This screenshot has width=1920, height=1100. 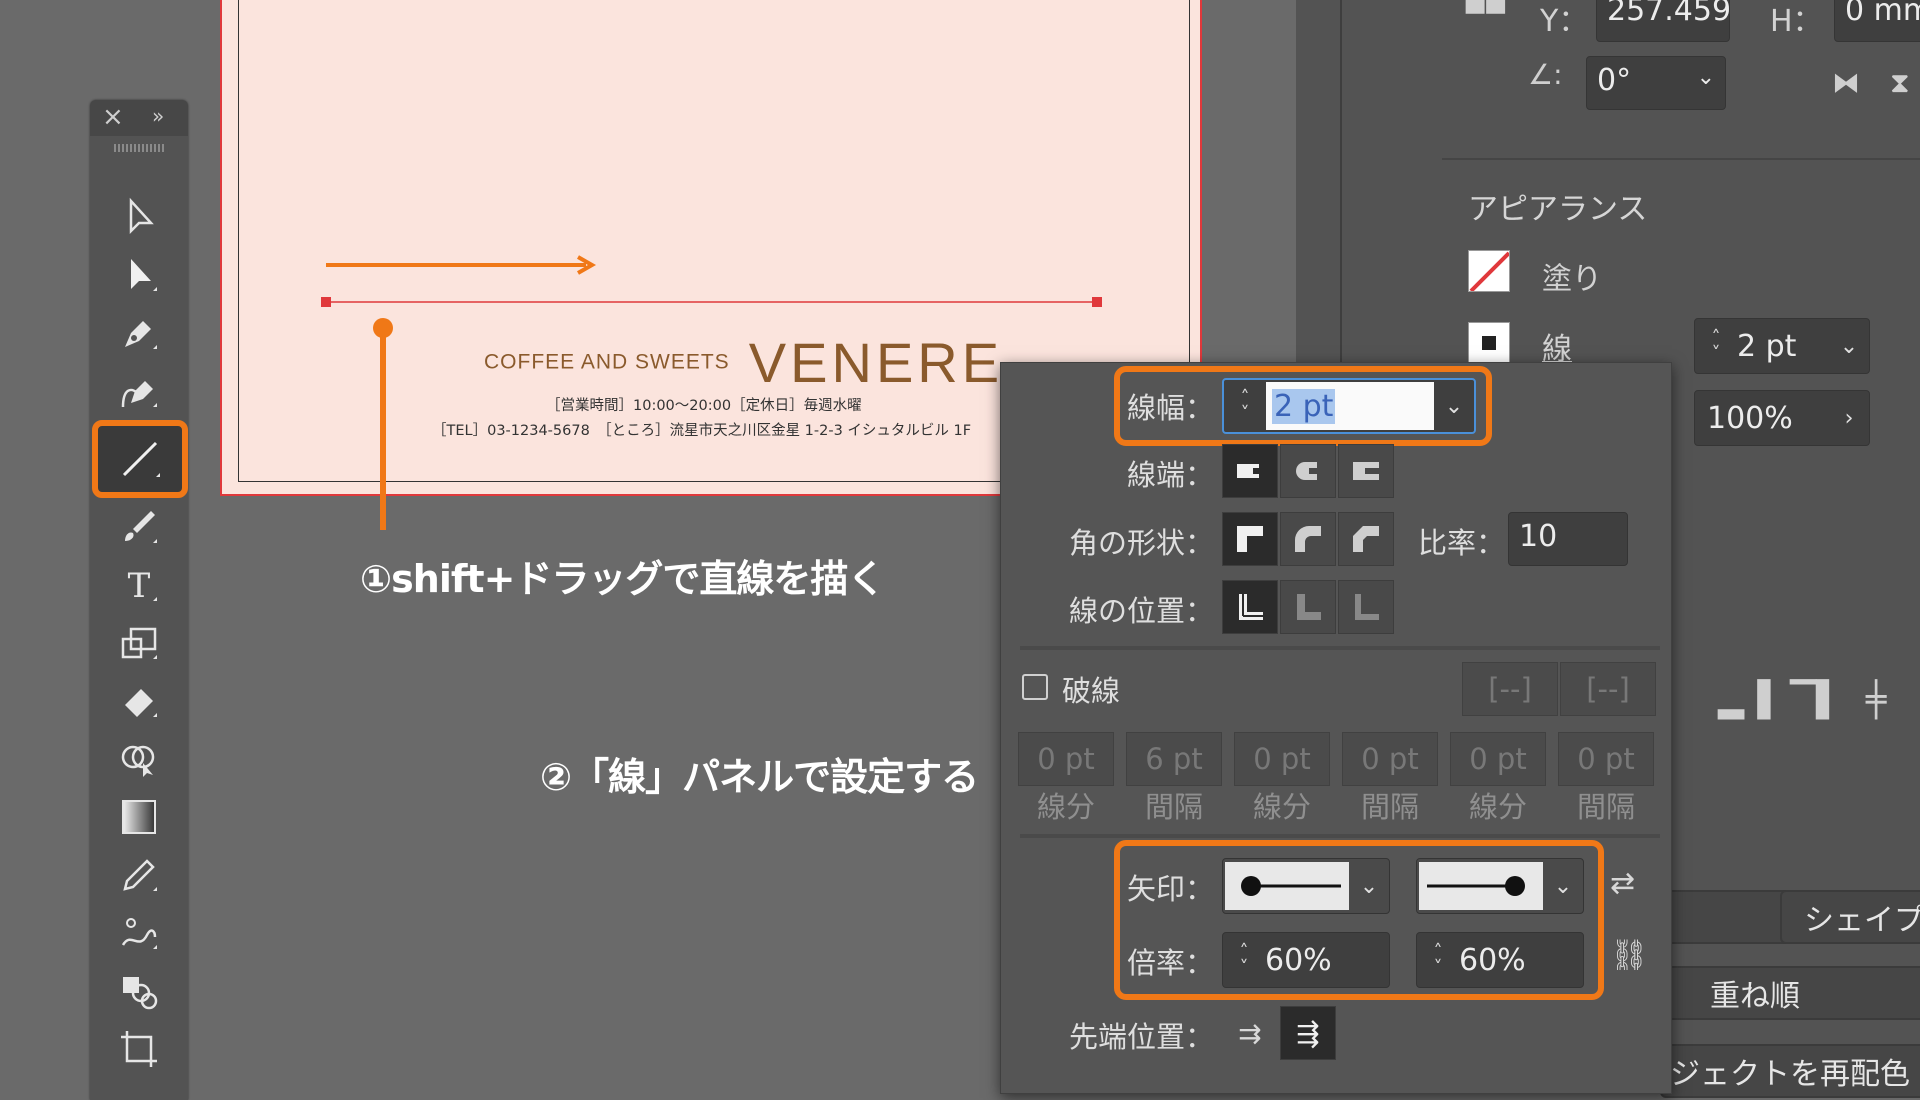 I want to click on gap1-field: 6 pt, so click(x=1174, y=759).